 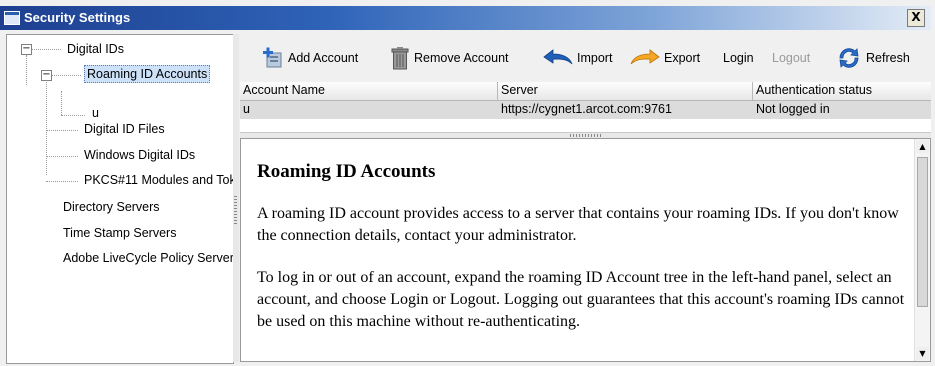 What do you see at coordinates (77, 17) in the screenshot?
I see `window-title: Security Settings` at bounding box center [77, 17].